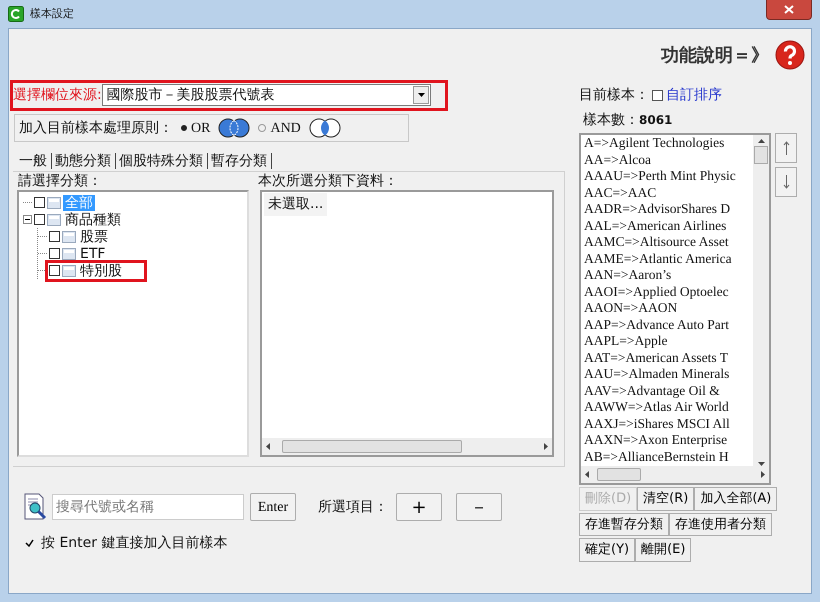 This screenshot has width=820, height=602. Describe the element at coordinates (790, 55) in the screenshot. I see `help-icon` at that location.